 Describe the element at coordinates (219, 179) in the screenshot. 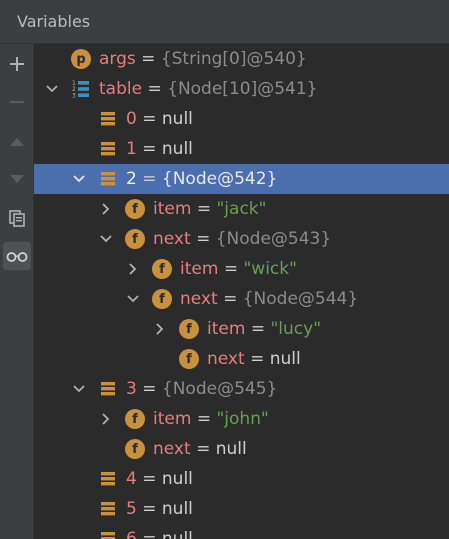

I see `variable-value: {Node@542}` at that location.